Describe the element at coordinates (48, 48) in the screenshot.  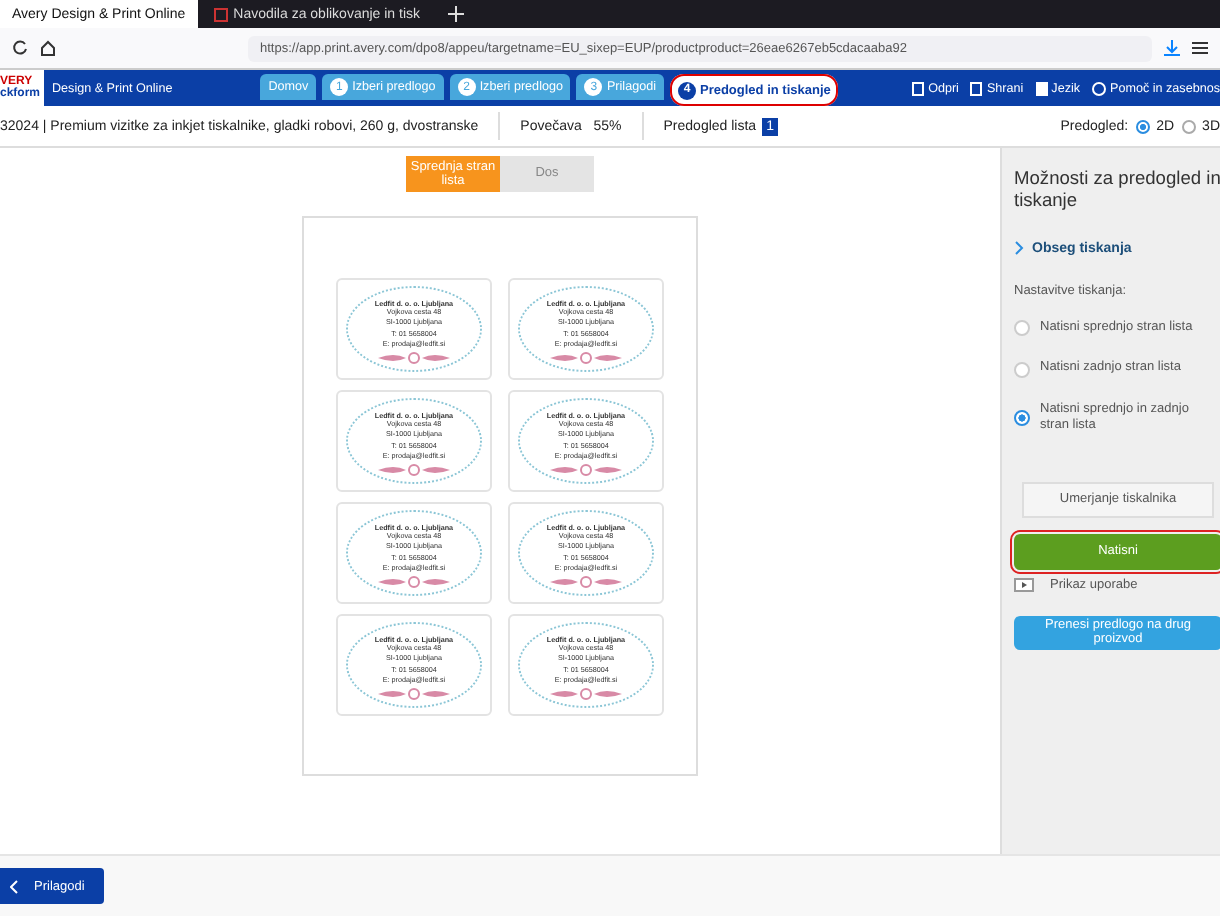
I see `home-icon` at that location.